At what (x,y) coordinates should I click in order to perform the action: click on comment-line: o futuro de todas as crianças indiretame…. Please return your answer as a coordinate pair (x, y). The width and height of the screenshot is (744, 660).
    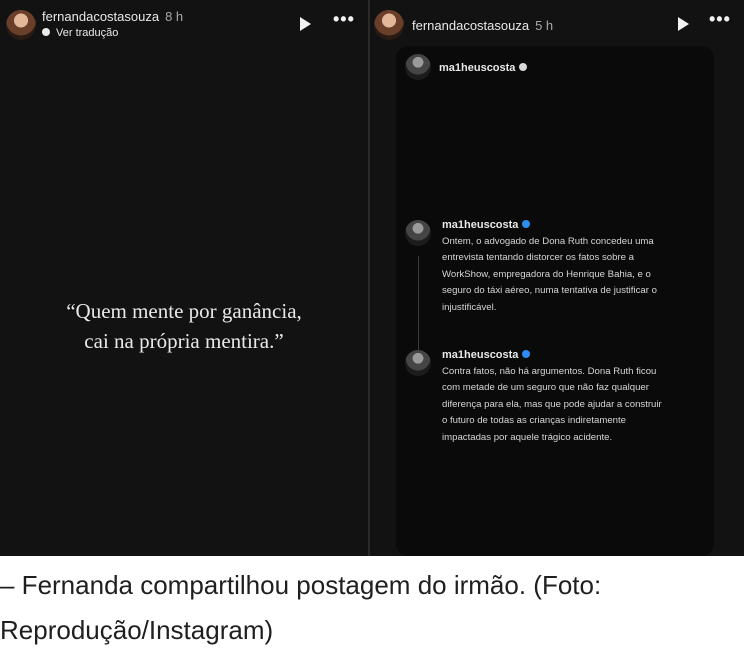
    Looking at the image, I should click on (534, 421).